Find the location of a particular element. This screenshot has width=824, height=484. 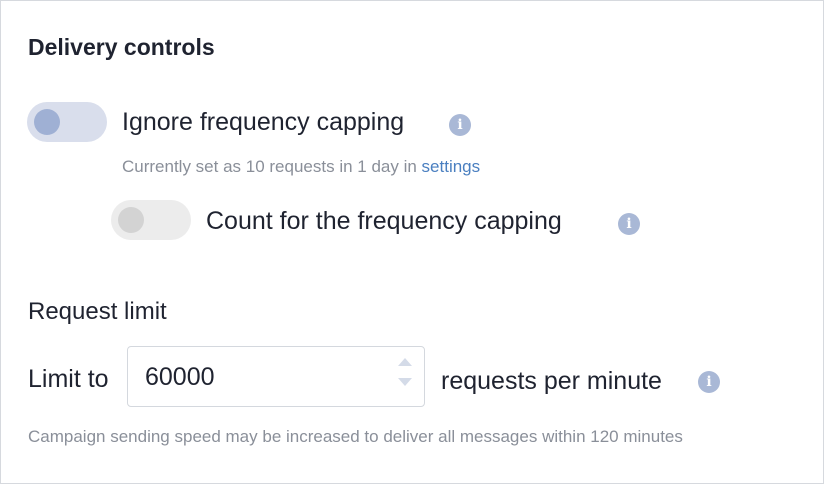

limit-to-label: Limit to is located at coordinates (68, 379).